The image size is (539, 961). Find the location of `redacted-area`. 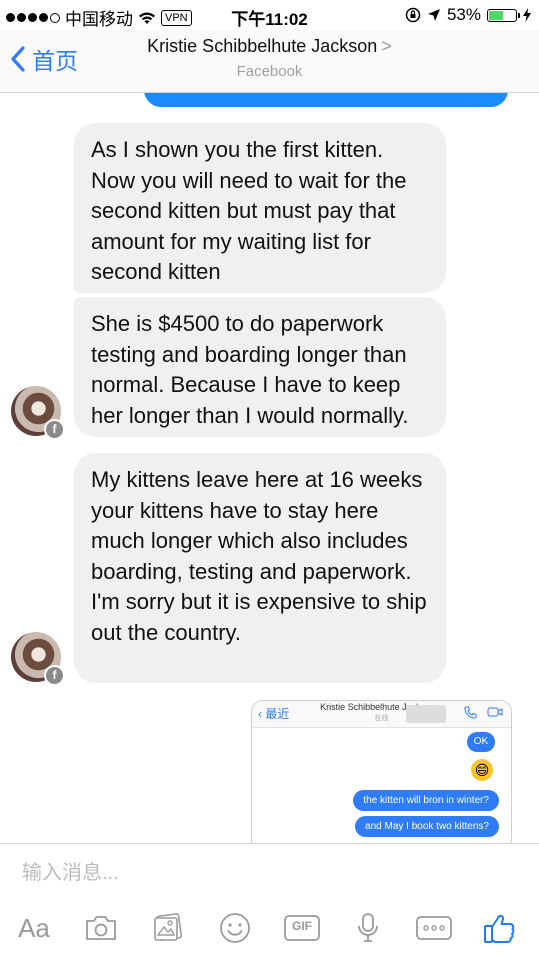

redacted-area is located at coordinates (426, 714).